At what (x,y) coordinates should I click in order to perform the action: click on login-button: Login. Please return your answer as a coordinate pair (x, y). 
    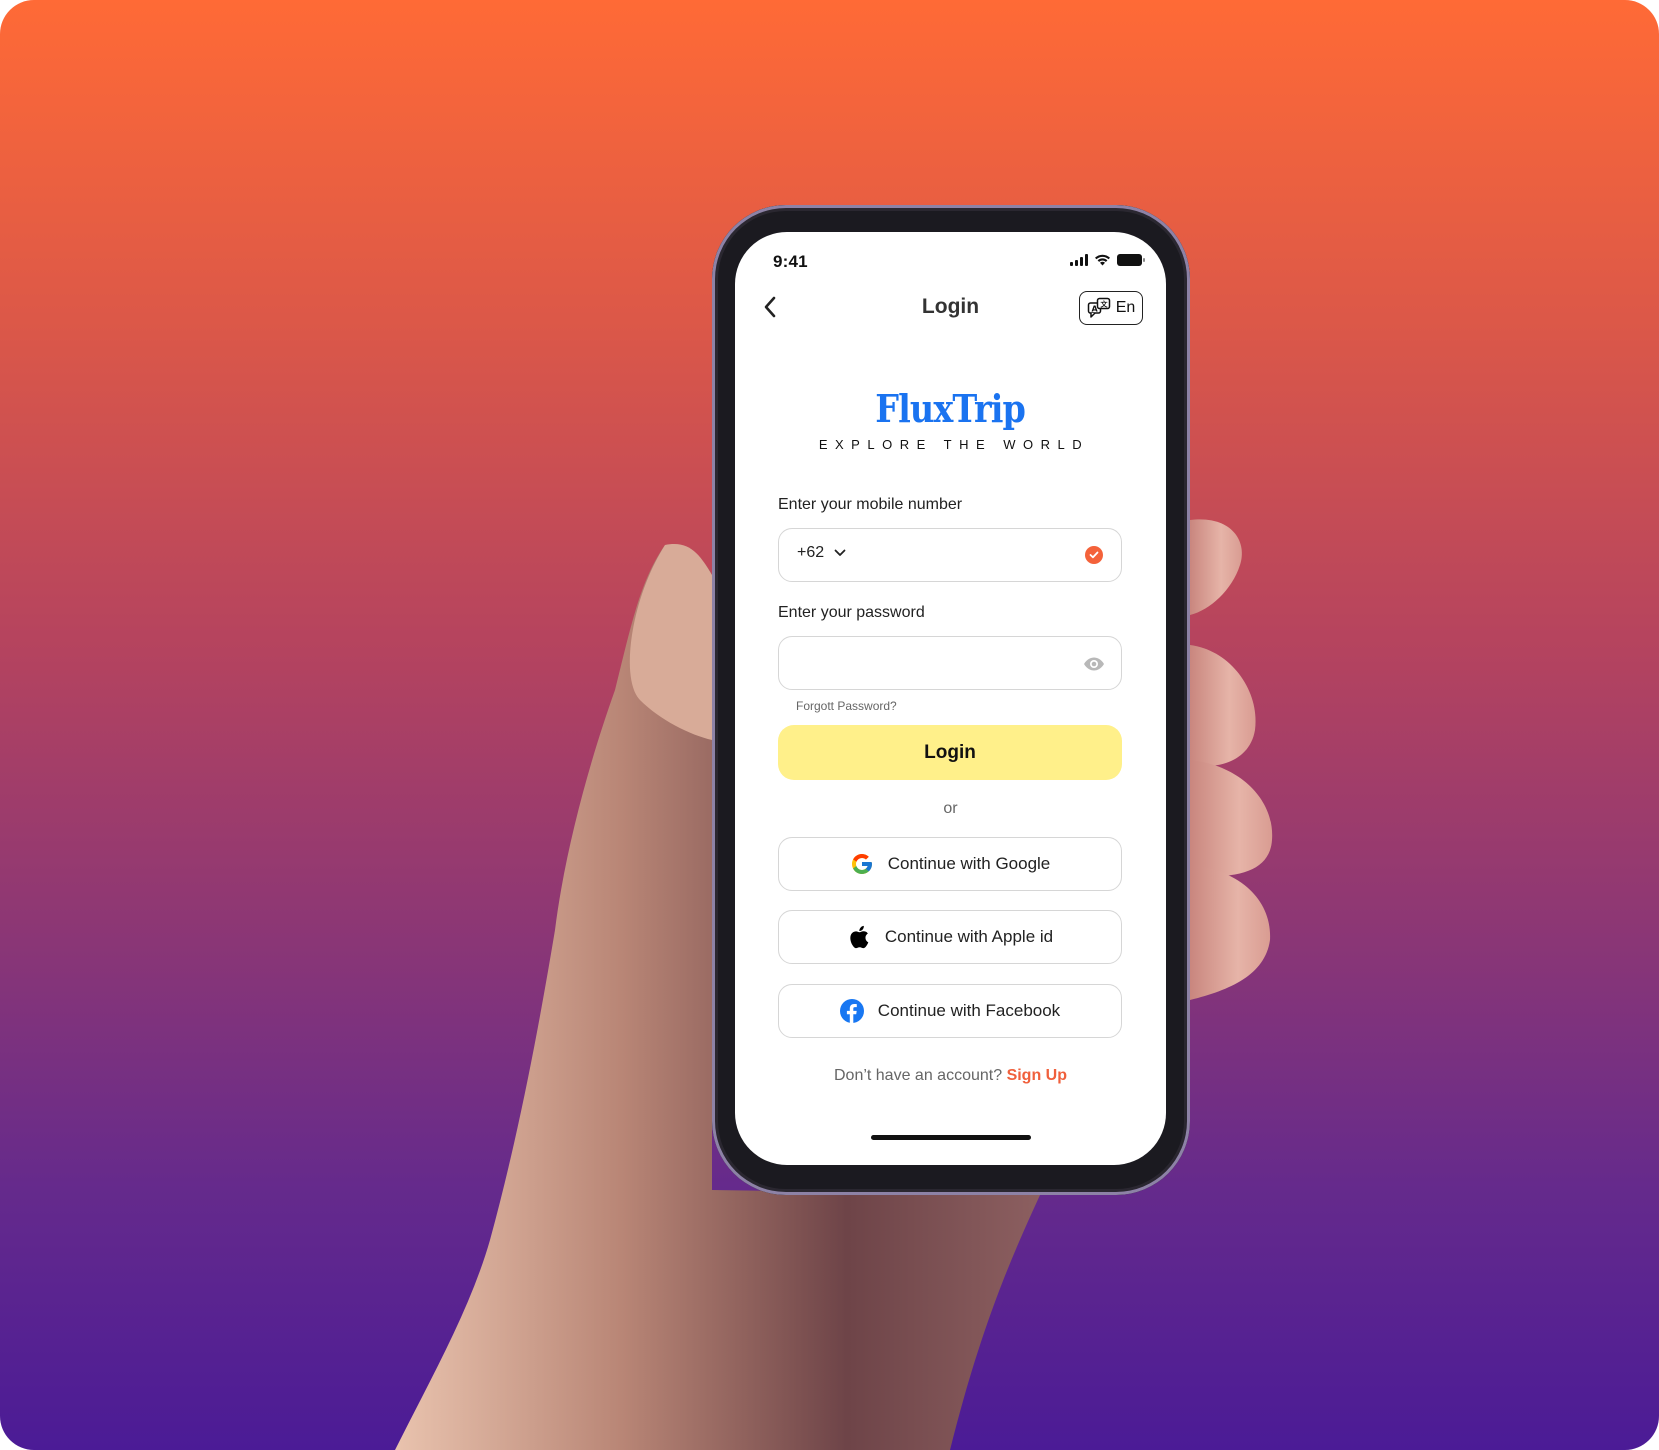
    Looking at the image, I should click on (950, 752).